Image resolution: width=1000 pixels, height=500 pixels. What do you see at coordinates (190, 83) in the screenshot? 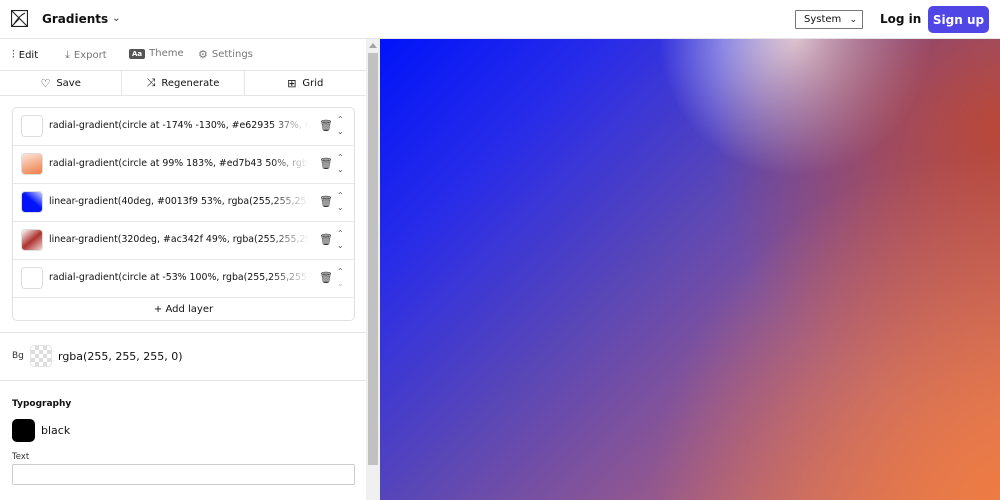
I see `regenerate-label: Regenerate` at bounding box center [190, 83].